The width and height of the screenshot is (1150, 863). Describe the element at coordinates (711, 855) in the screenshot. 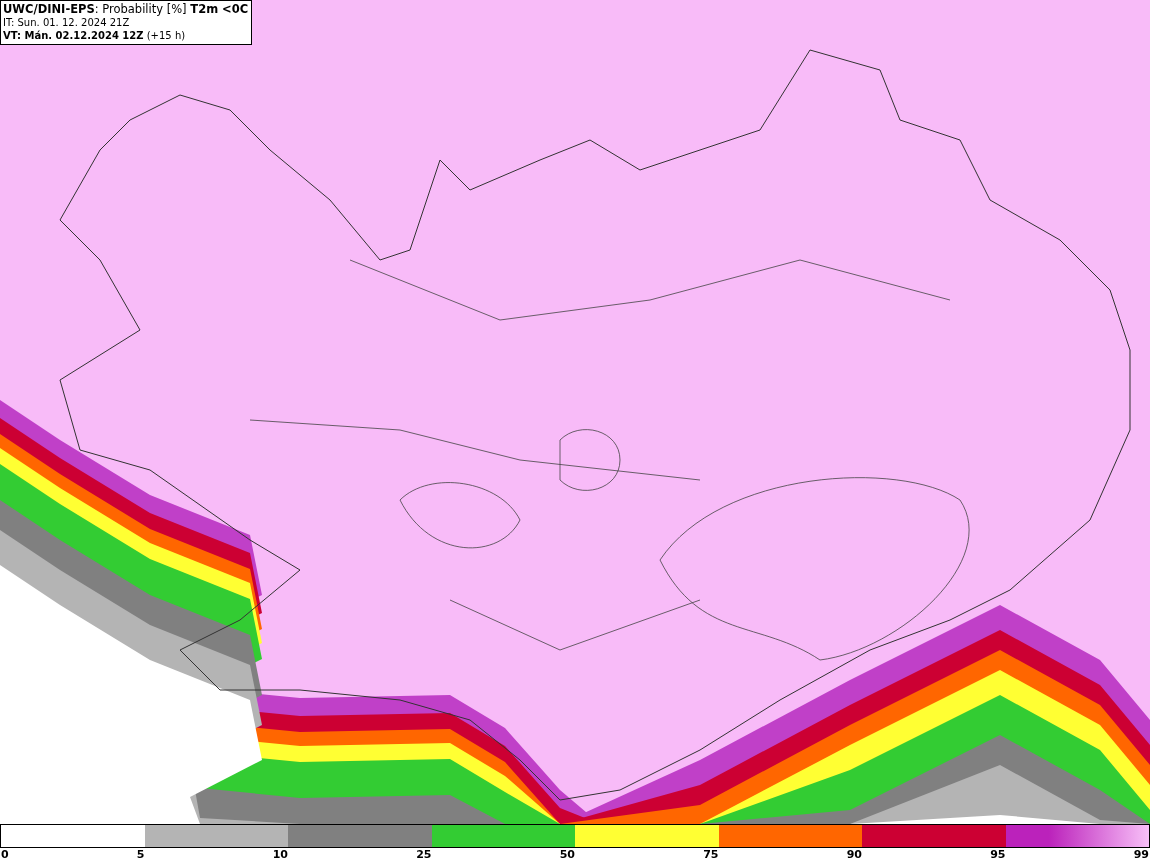

I see `legend-label: 75` at that location.